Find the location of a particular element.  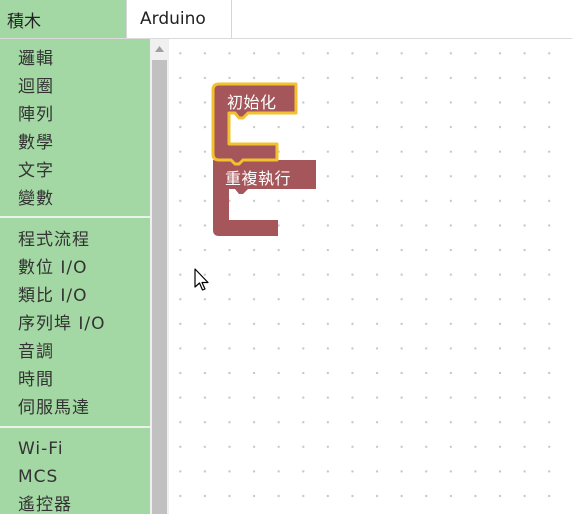

block-canvas is located at coordinates (263, 159).